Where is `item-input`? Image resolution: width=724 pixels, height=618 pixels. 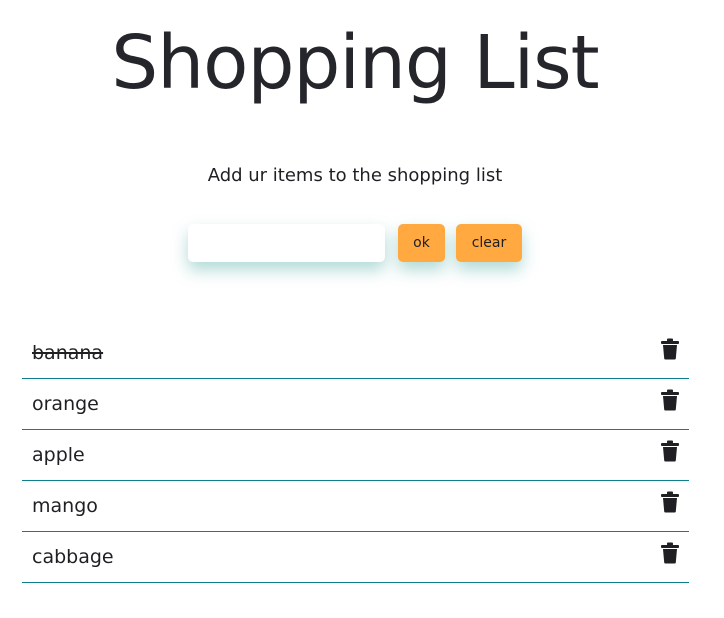
item-input is located at coordinates (286, 243).